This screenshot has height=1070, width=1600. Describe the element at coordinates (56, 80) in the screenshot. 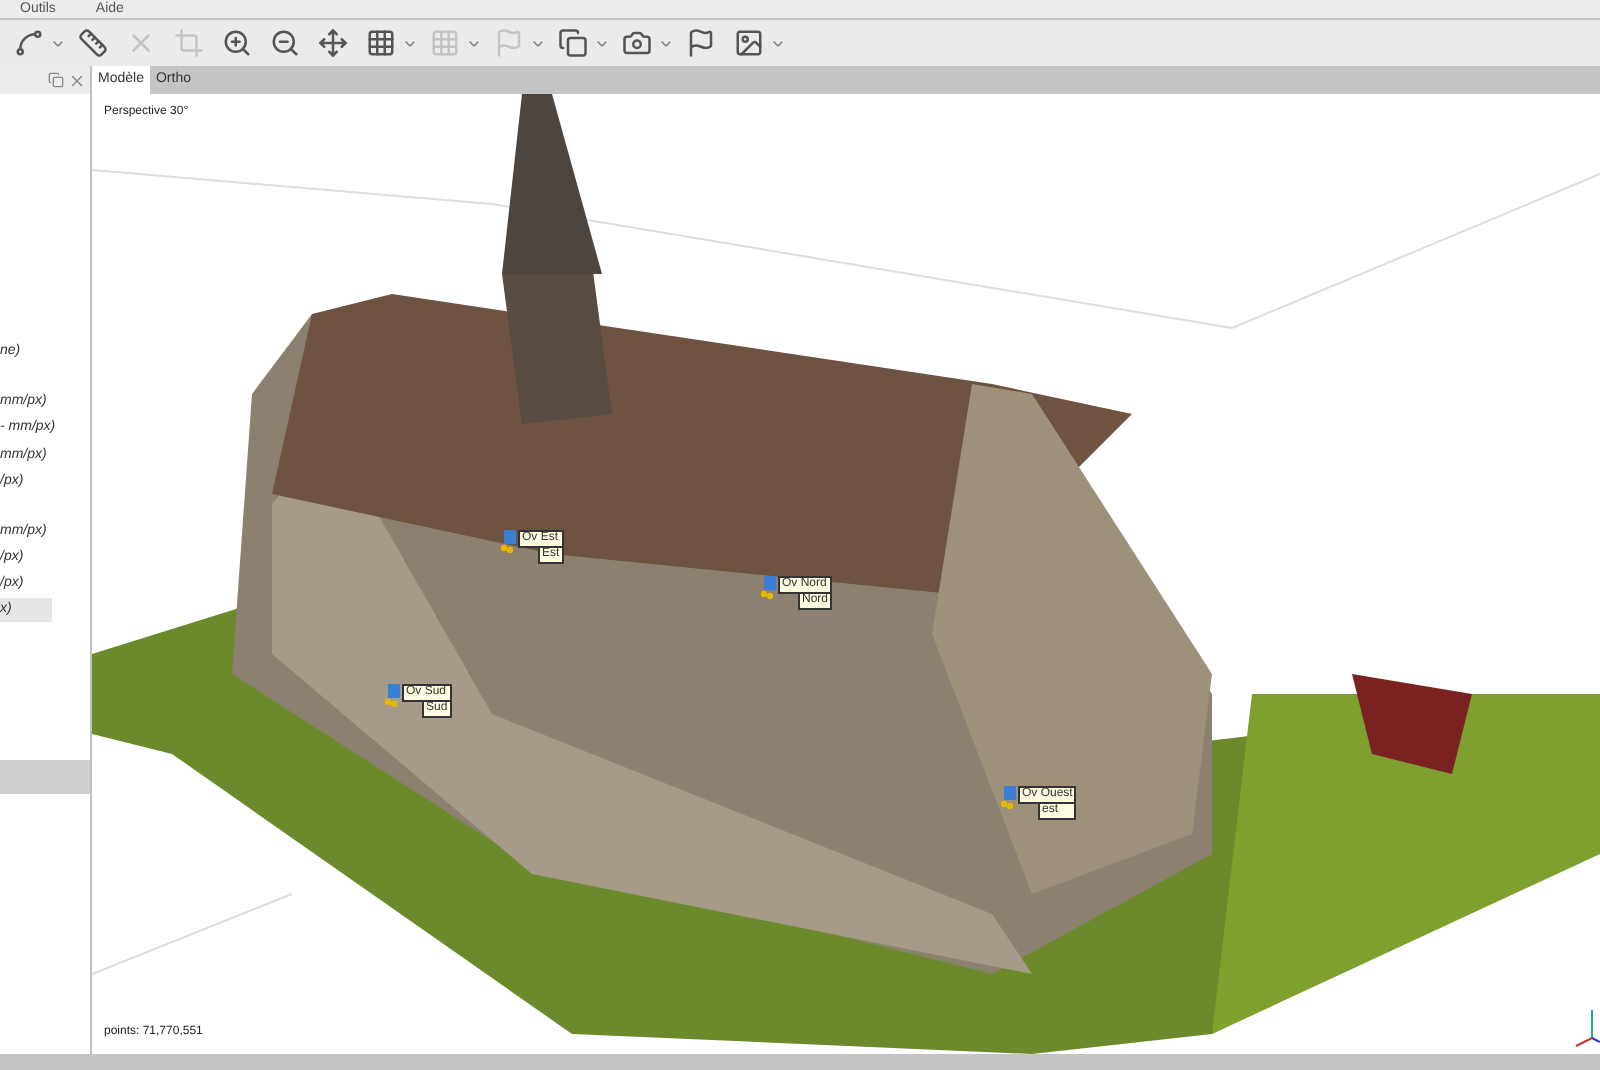

I see `float-icon` at that location.